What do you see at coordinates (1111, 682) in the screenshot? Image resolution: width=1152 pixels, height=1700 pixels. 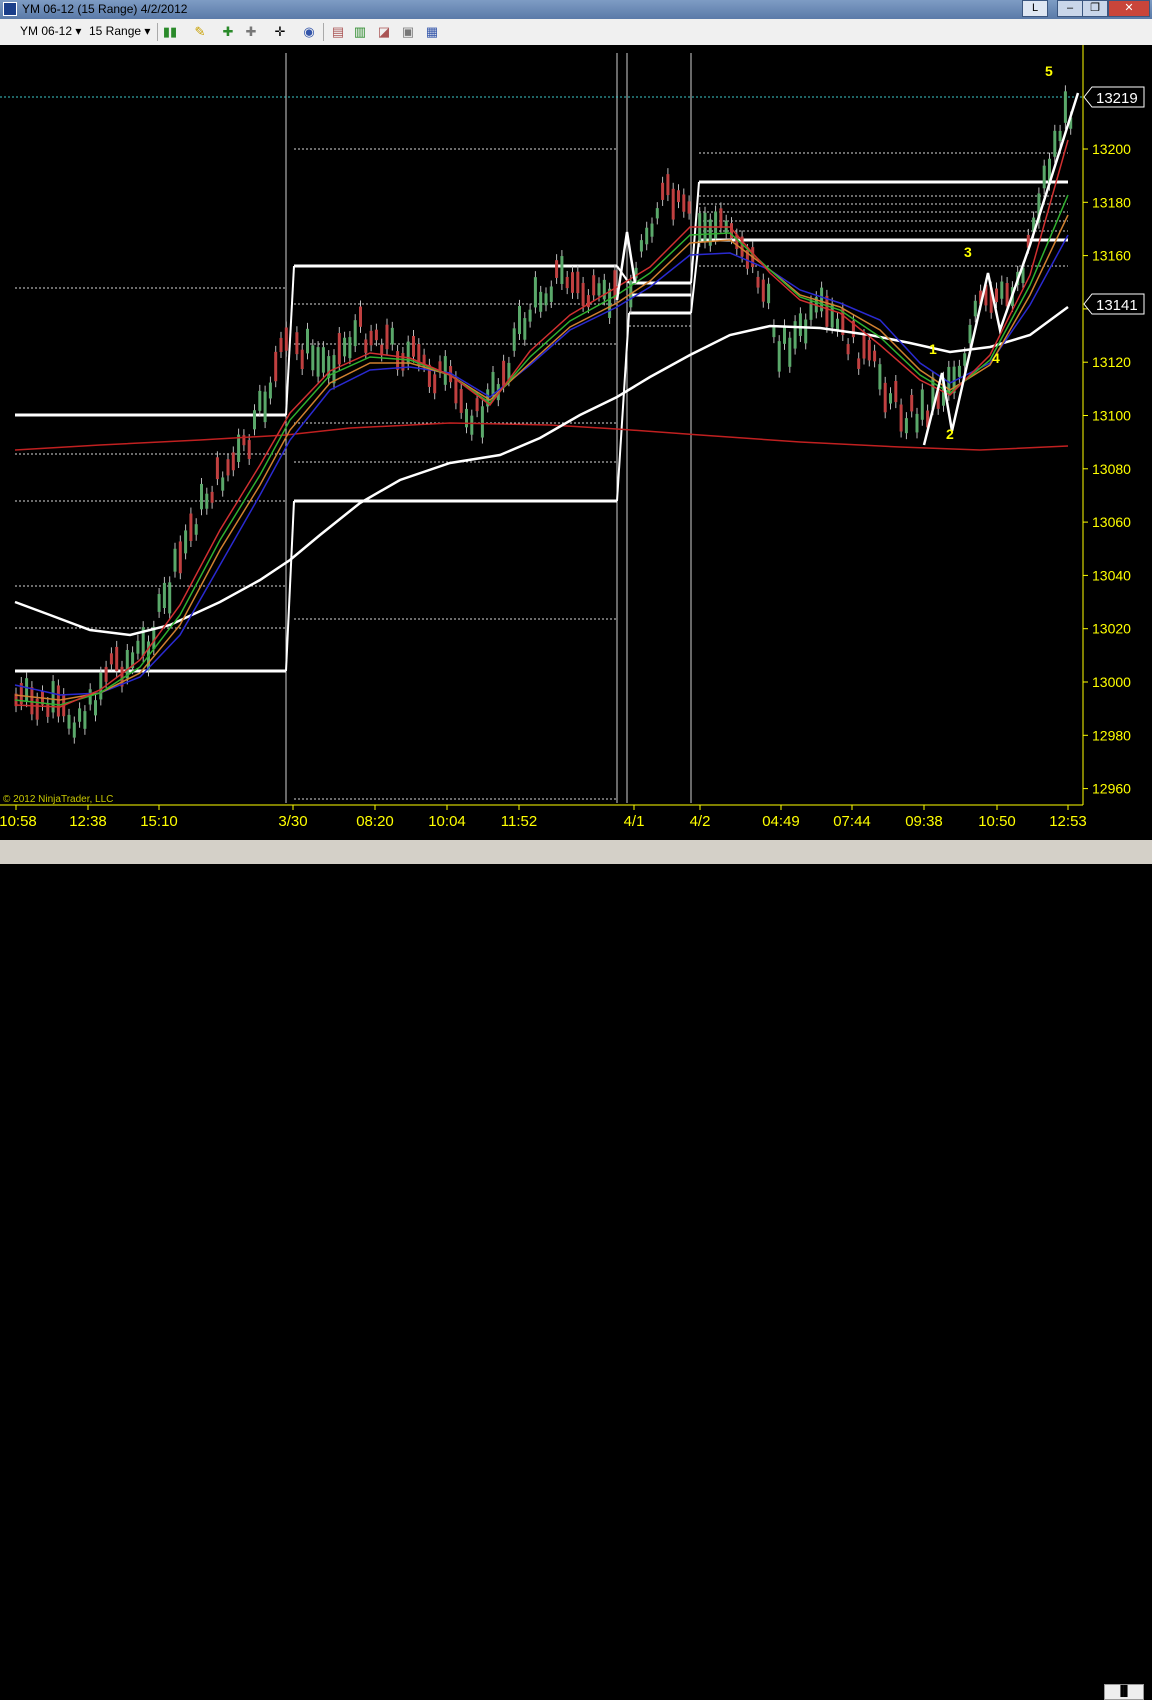 I see `price-tick-label: 13000` at bounding box center [1111, 682].